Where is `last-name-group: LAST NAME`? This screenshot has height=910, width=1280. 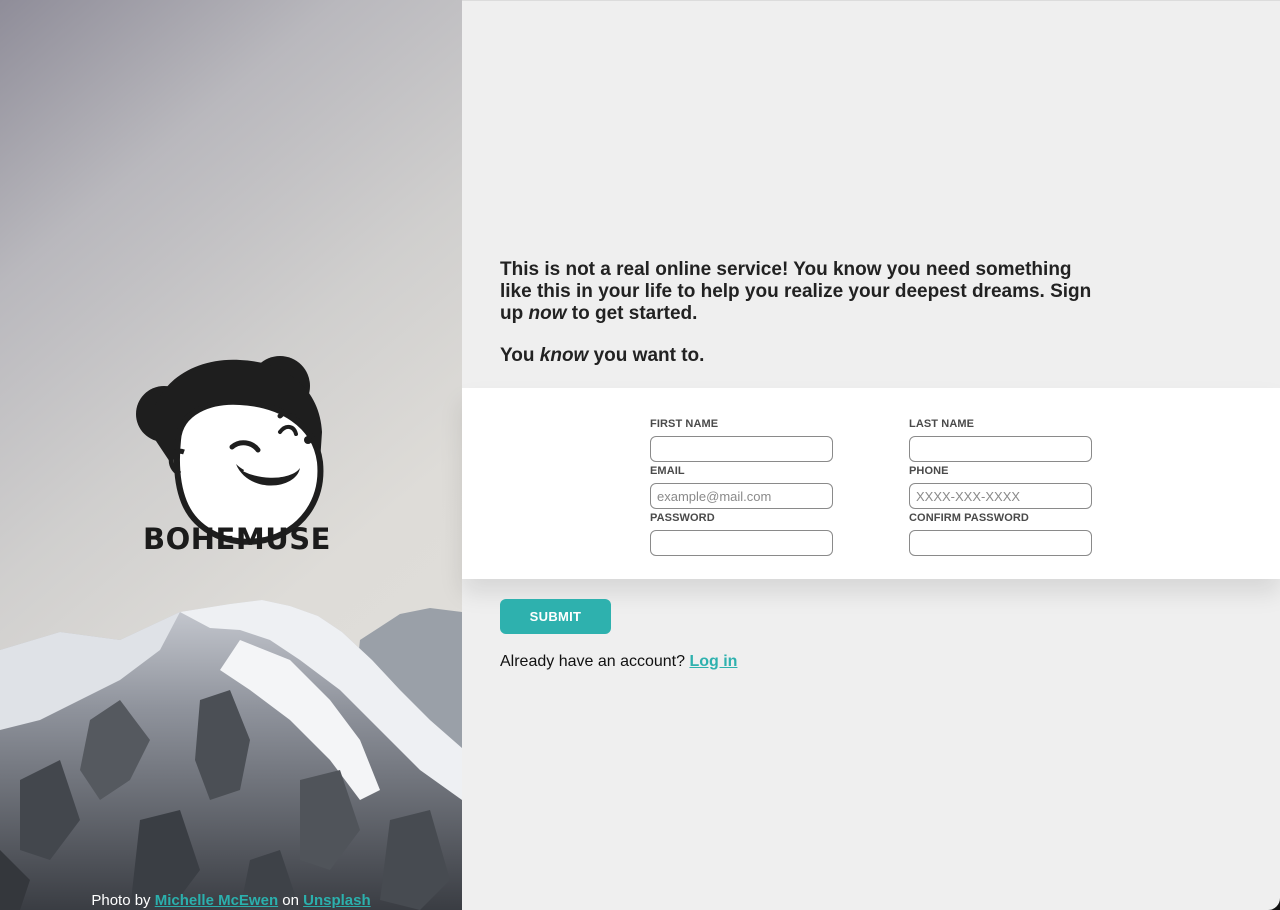
last-name-group: LAST NAME is located at coordinates (1001, 440).